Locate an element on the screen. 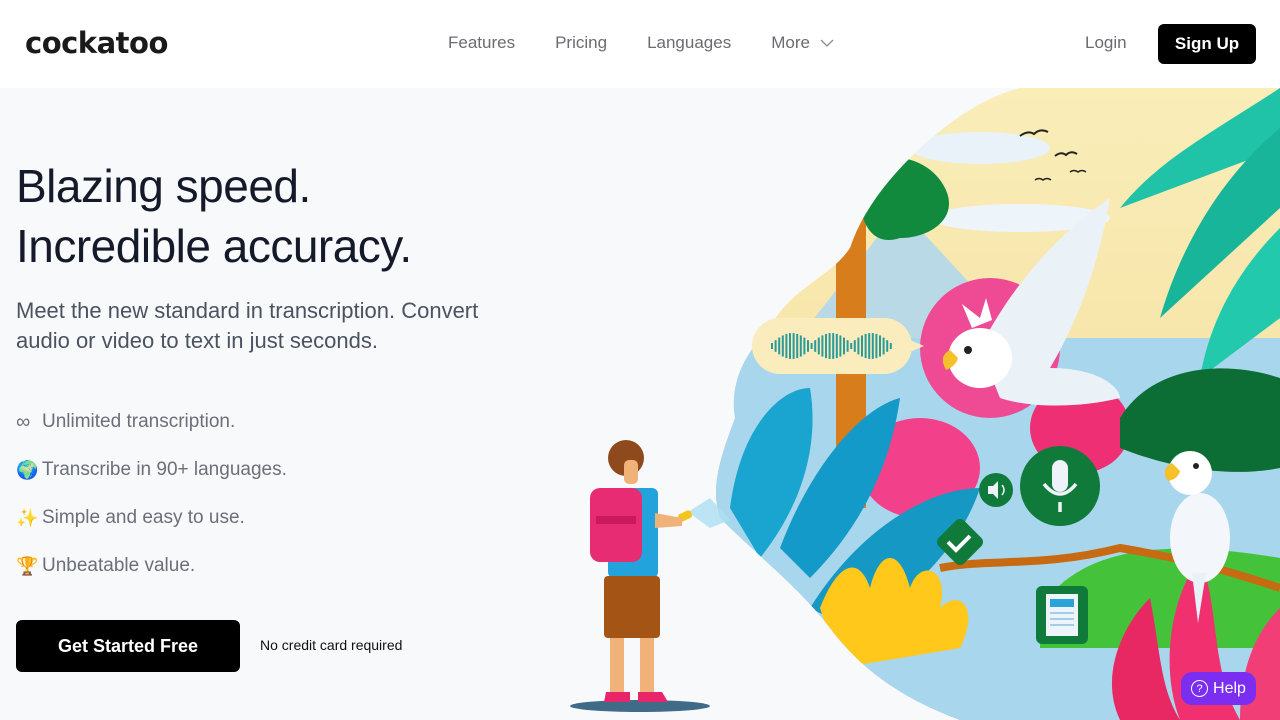 The height and width of the screenshot is (720, 1280). nav-features-label: Features is located at coordinates (482, 42).